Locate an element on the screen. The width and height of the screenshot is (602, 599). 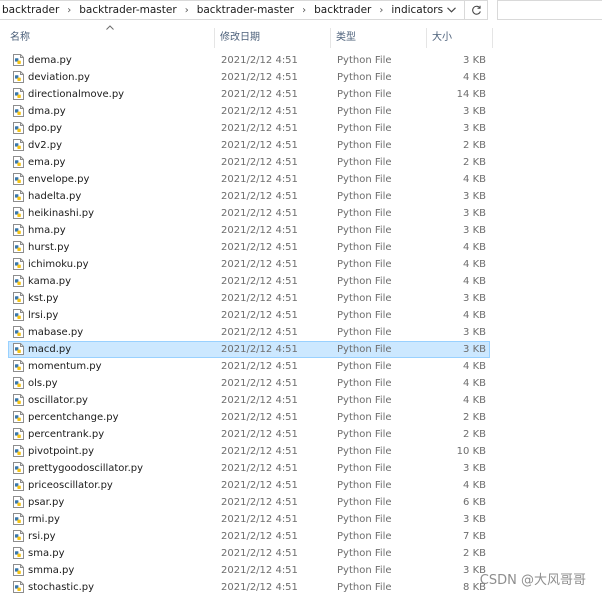
column-header-name: 名称 is located at coordinates (110, 38).